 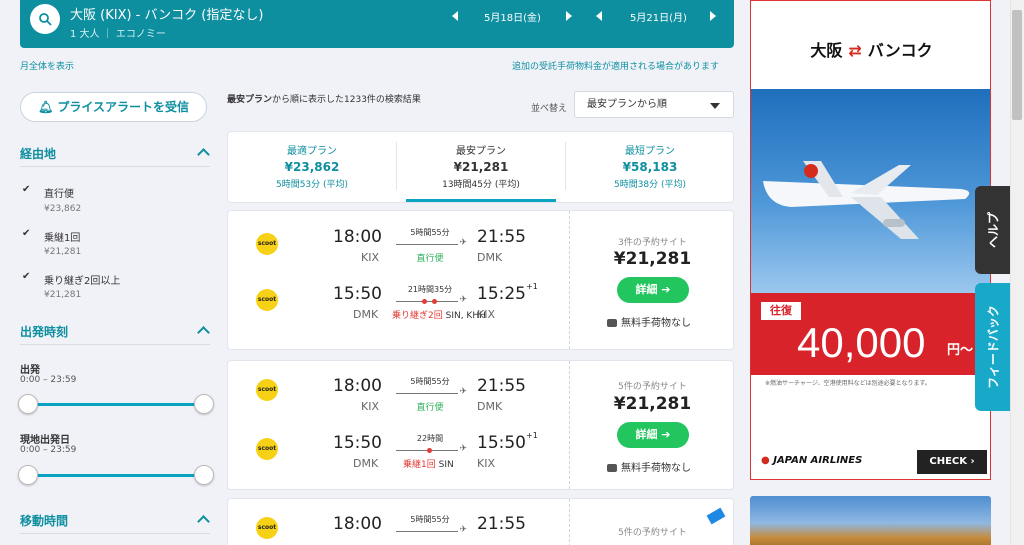 I want to click on return-date: 5月21日(月), so click(x=658, y=16).